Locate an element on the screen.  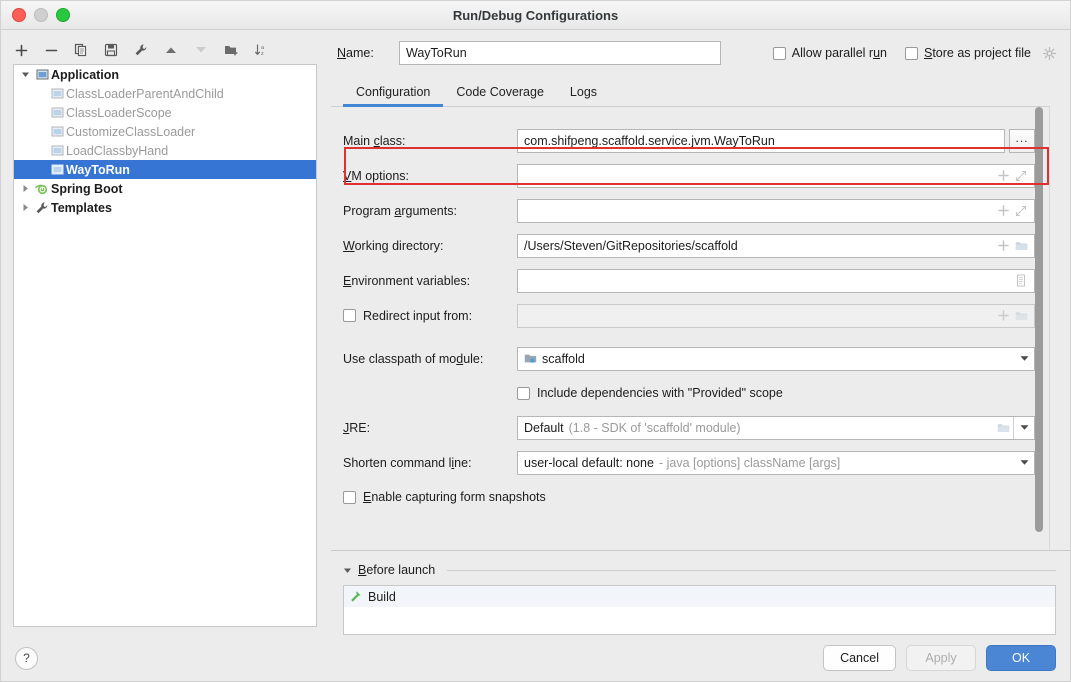
ok-button: OK is located at coordinates (1021, 658).